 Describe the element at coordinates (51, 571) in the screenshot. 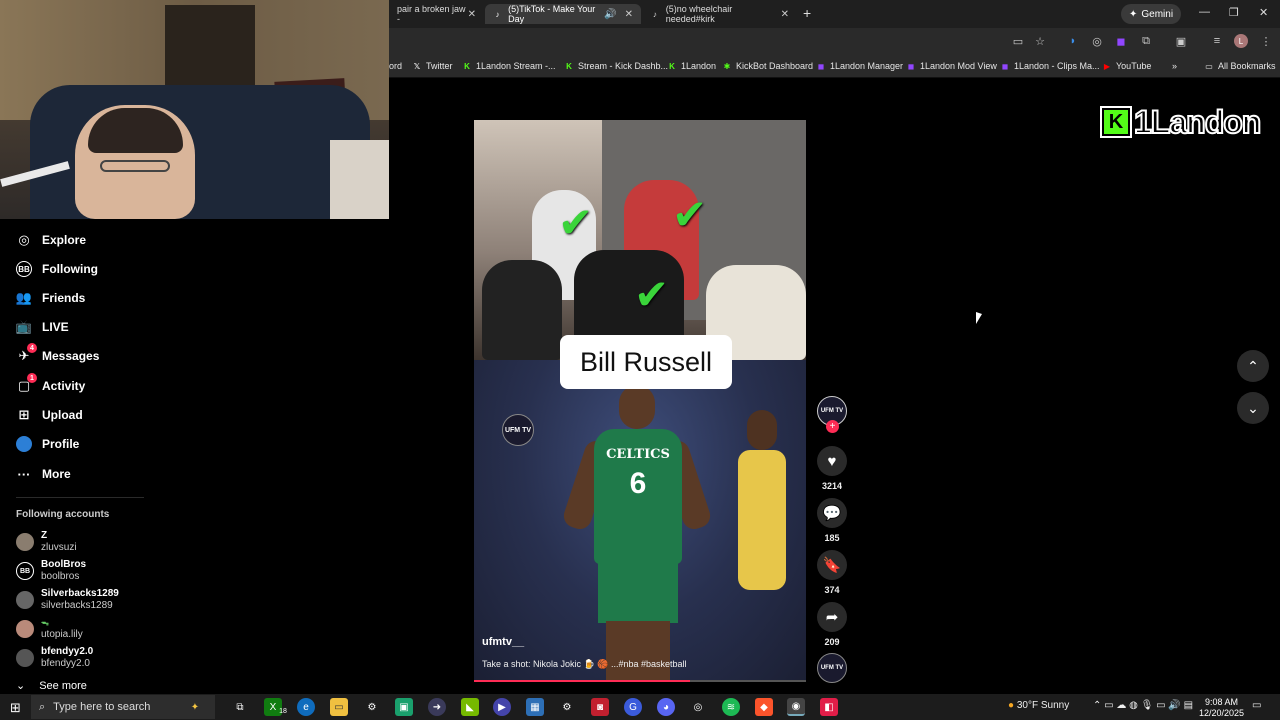

I see `account-item: BB BoolBros boolbros` at that location.